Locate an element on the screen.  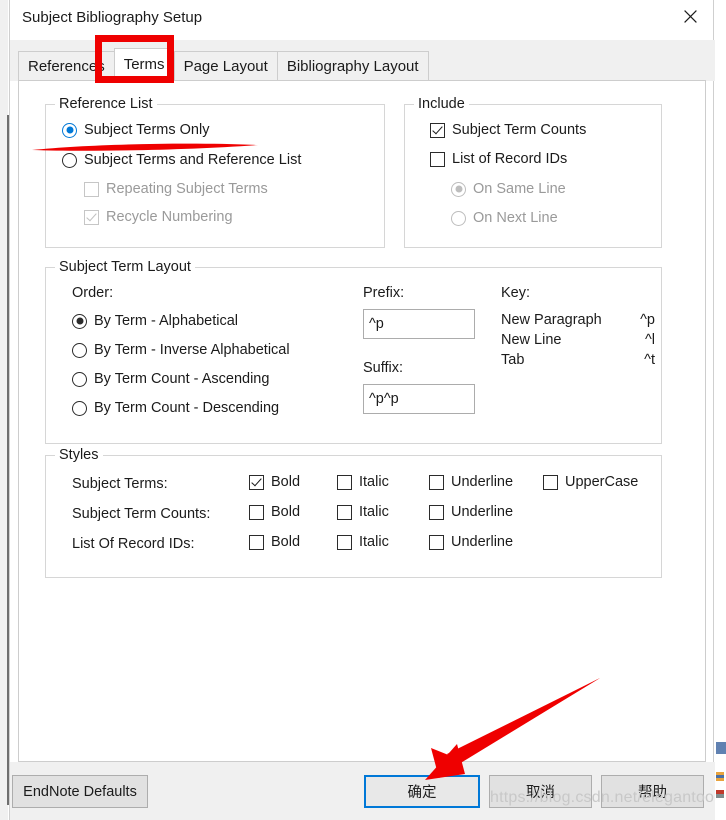
endnote-defaults-button: EndNote Defaults is located at coordinates (80, 791).